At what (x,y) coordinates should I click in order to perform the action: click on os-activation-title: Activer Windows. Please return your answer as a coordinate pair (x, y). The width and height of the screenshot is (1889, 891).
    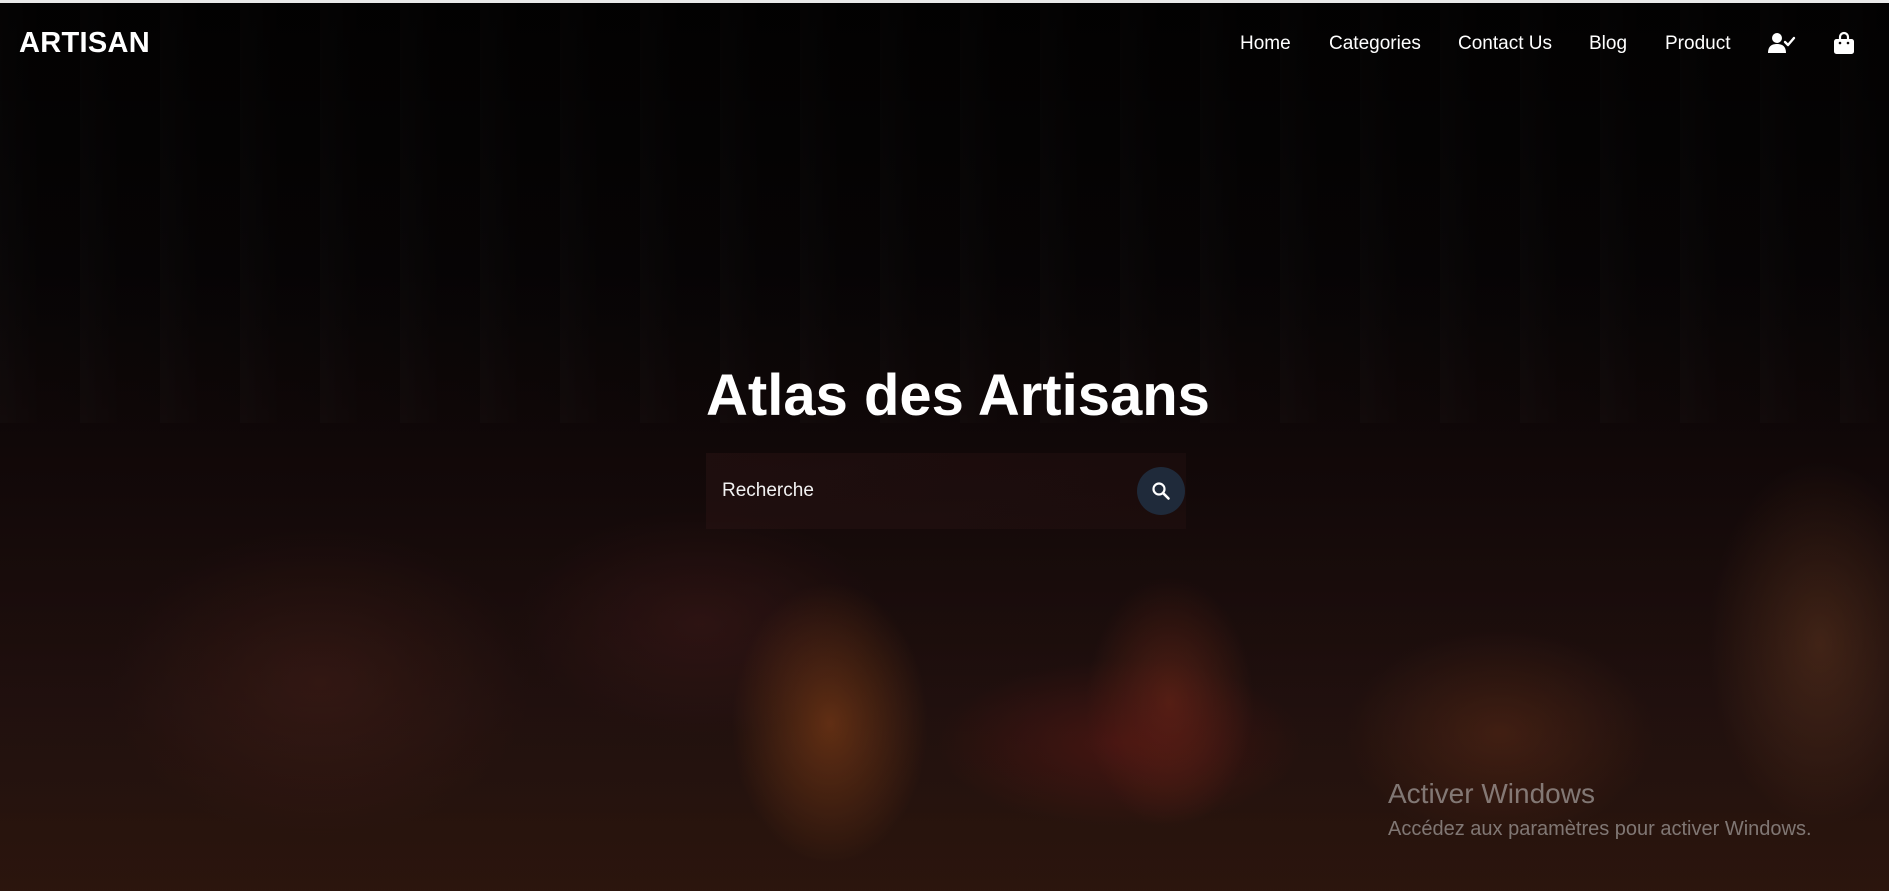
    Looking at the image, I should click on (1491, 793).